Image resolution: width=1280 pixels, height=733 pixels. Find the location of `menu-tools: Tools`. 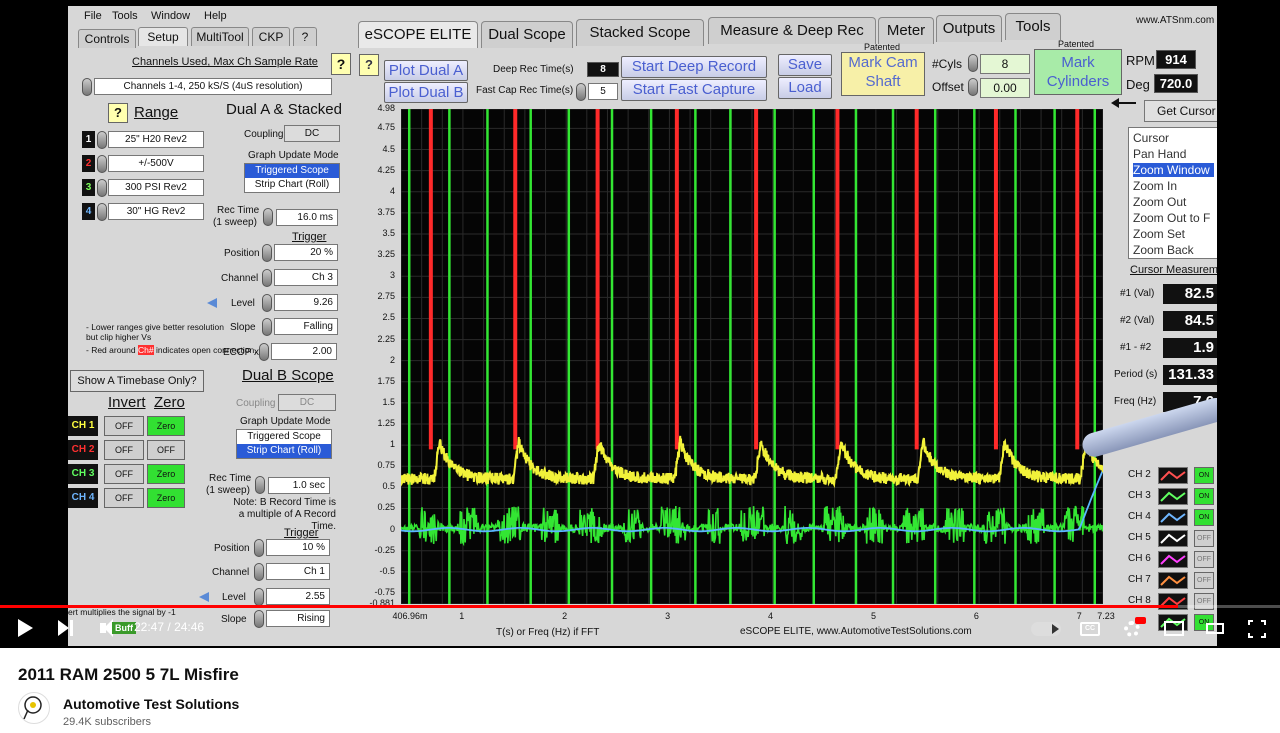

menu-tools: Tools is located at coordinates (125, 16).